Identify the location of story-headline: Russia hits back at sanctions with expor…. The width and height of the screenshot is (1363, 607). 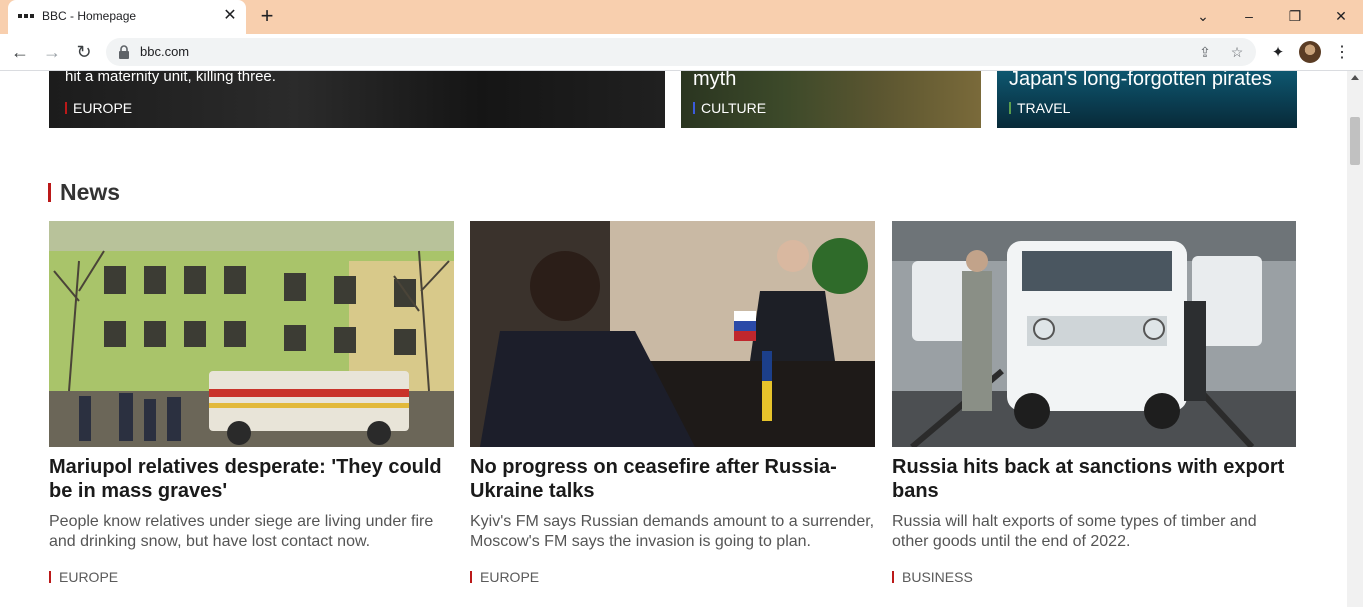
(1094, 479).